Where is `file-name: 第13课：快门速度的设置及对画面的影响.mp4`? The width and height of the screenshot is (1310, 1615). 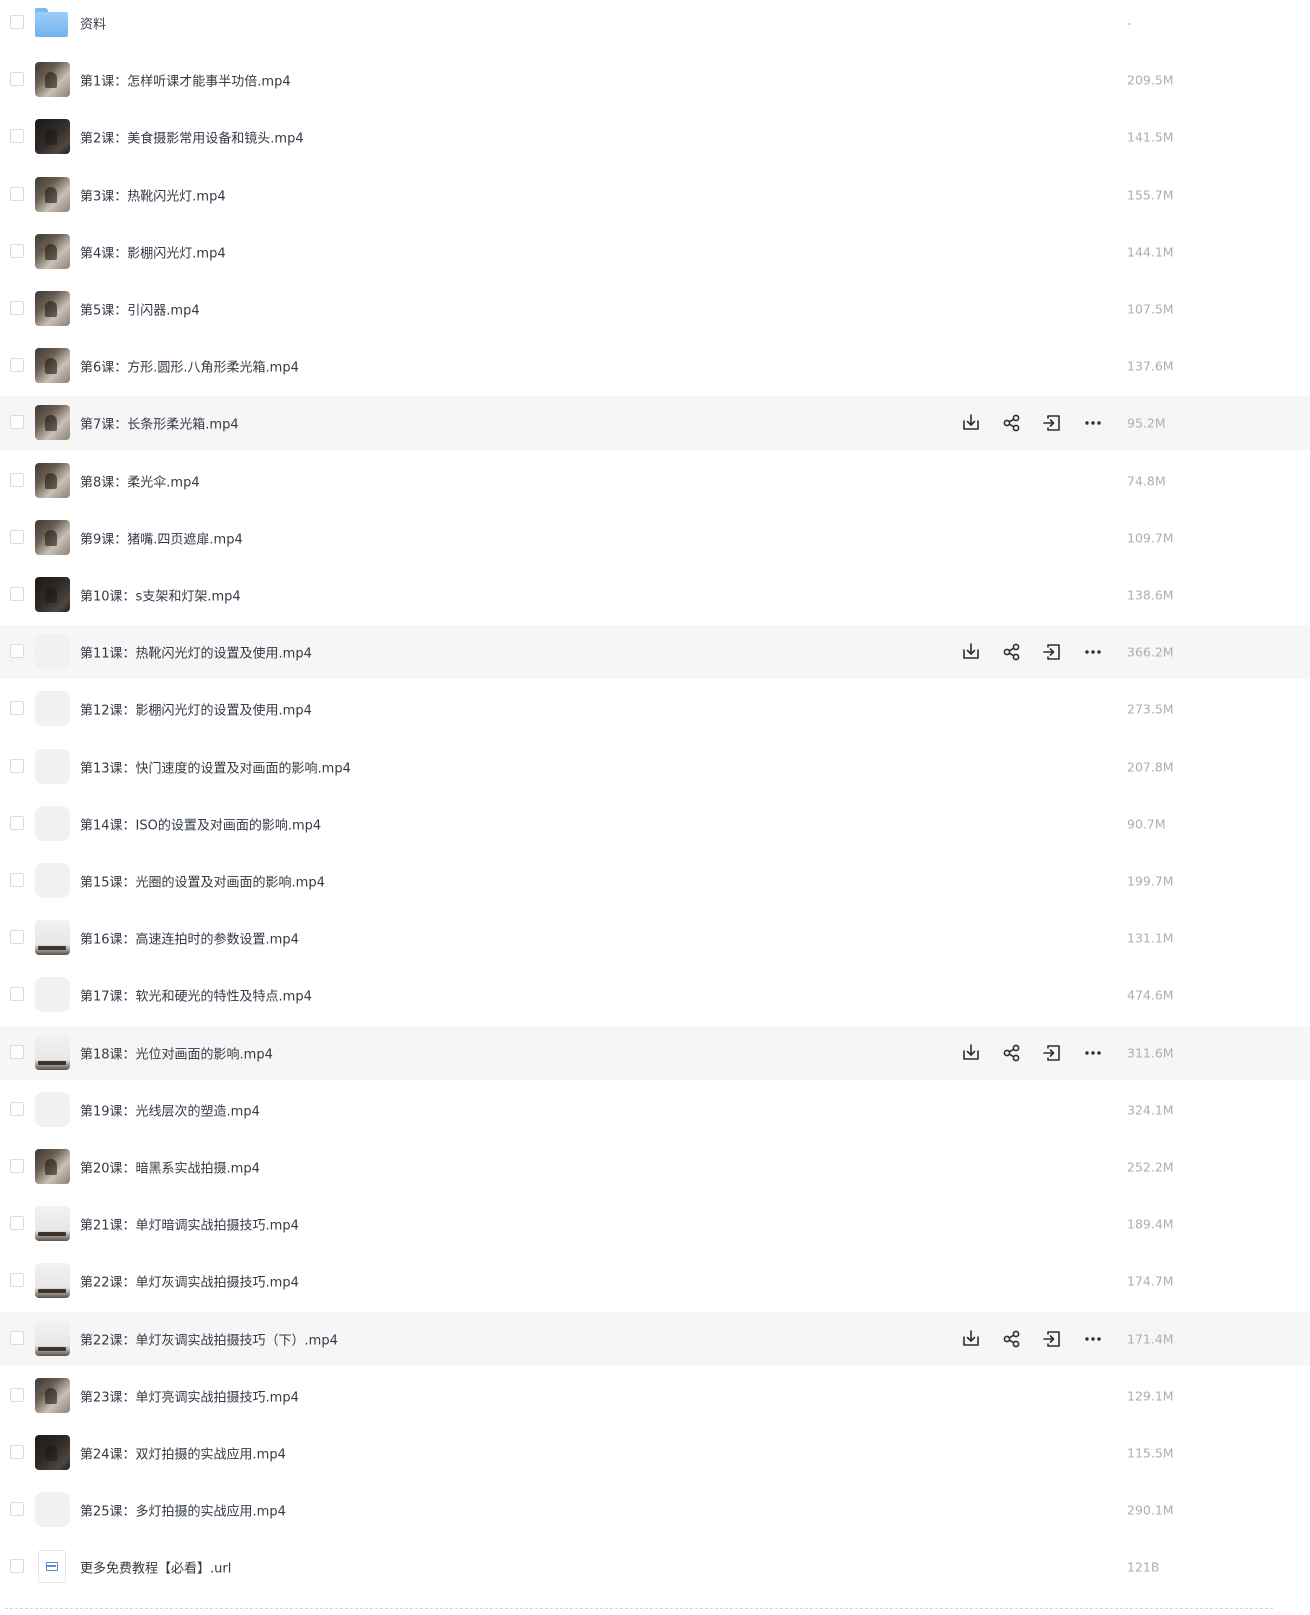 file-name: 第13课：快门速度的设置及对画面的影响.mp4 is located at coordinates (215, 766).